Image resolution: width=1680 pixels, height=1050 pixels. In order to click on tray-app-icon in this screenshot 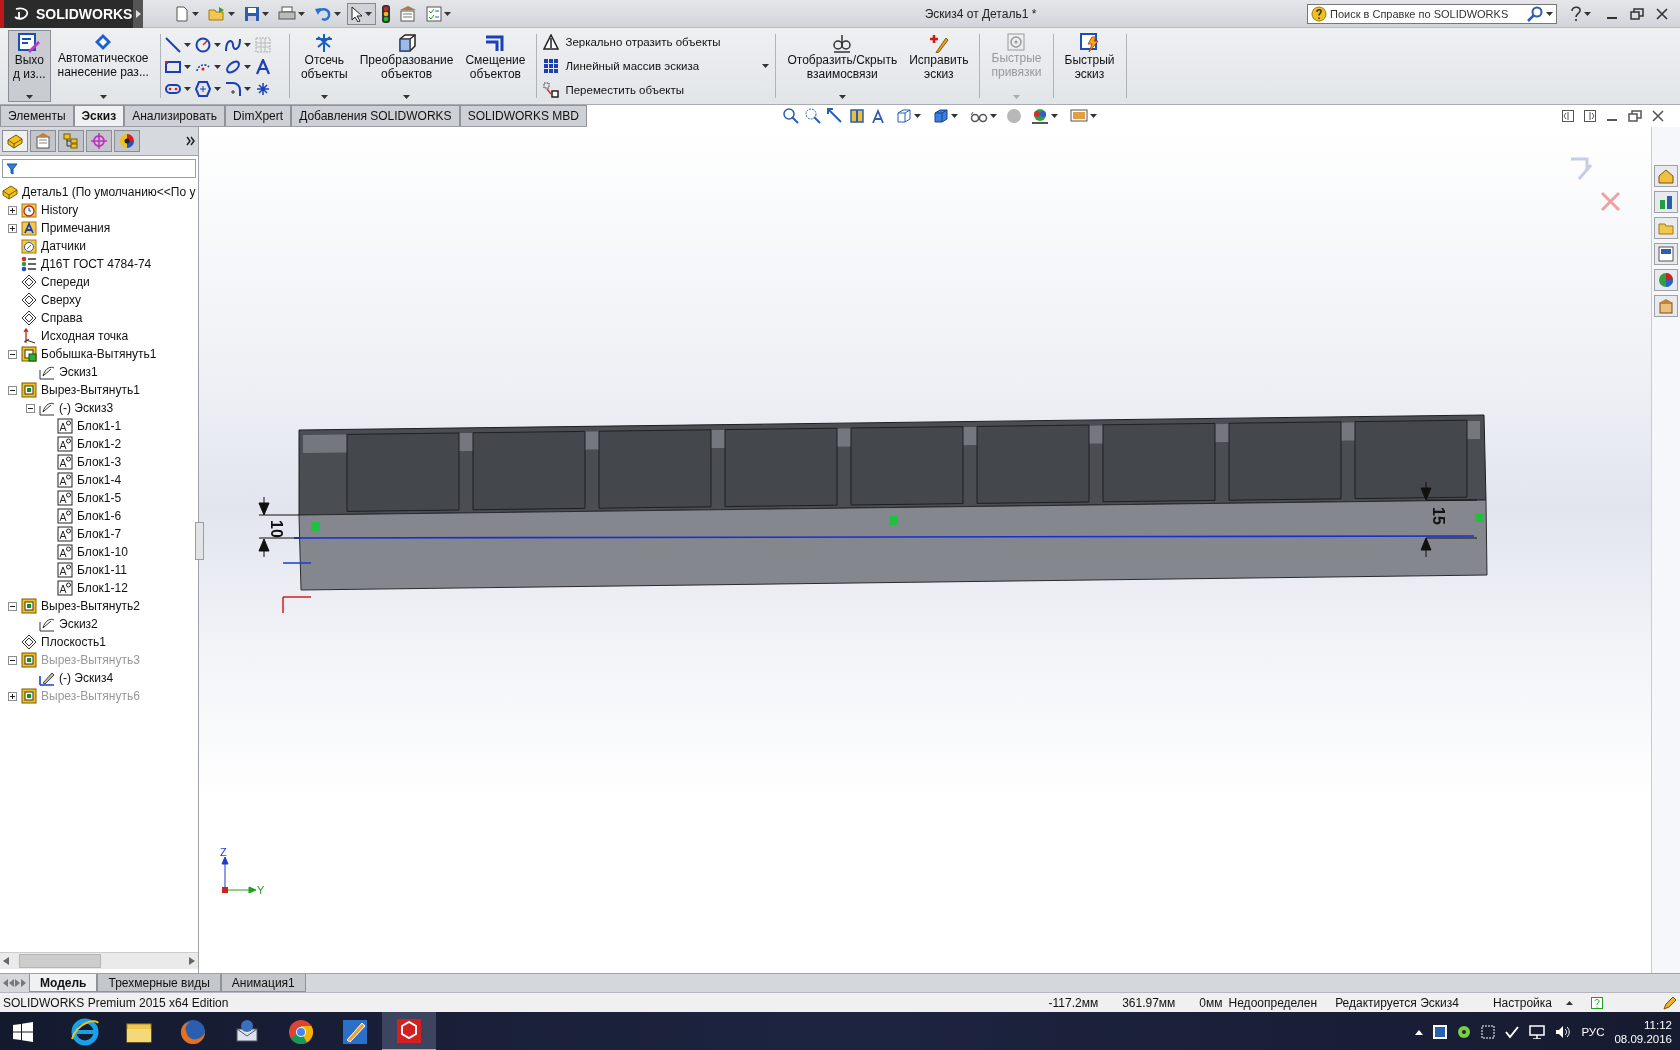, I will do `click(1440, 1032)`.